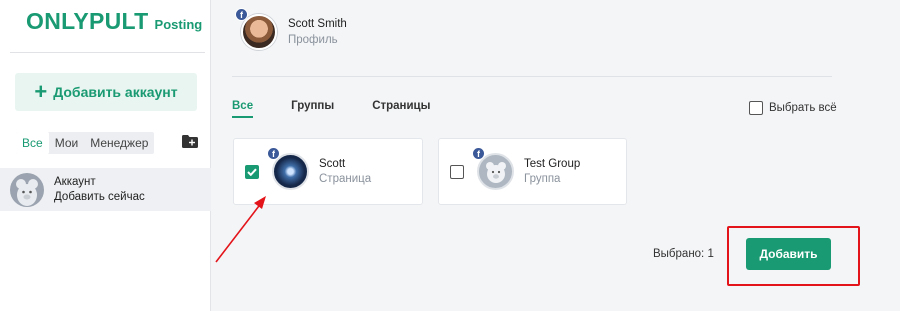 The image size is (900, 311). I want to click on account-list-item: Аккаунт Добавить сейчас, so click(105, 189).